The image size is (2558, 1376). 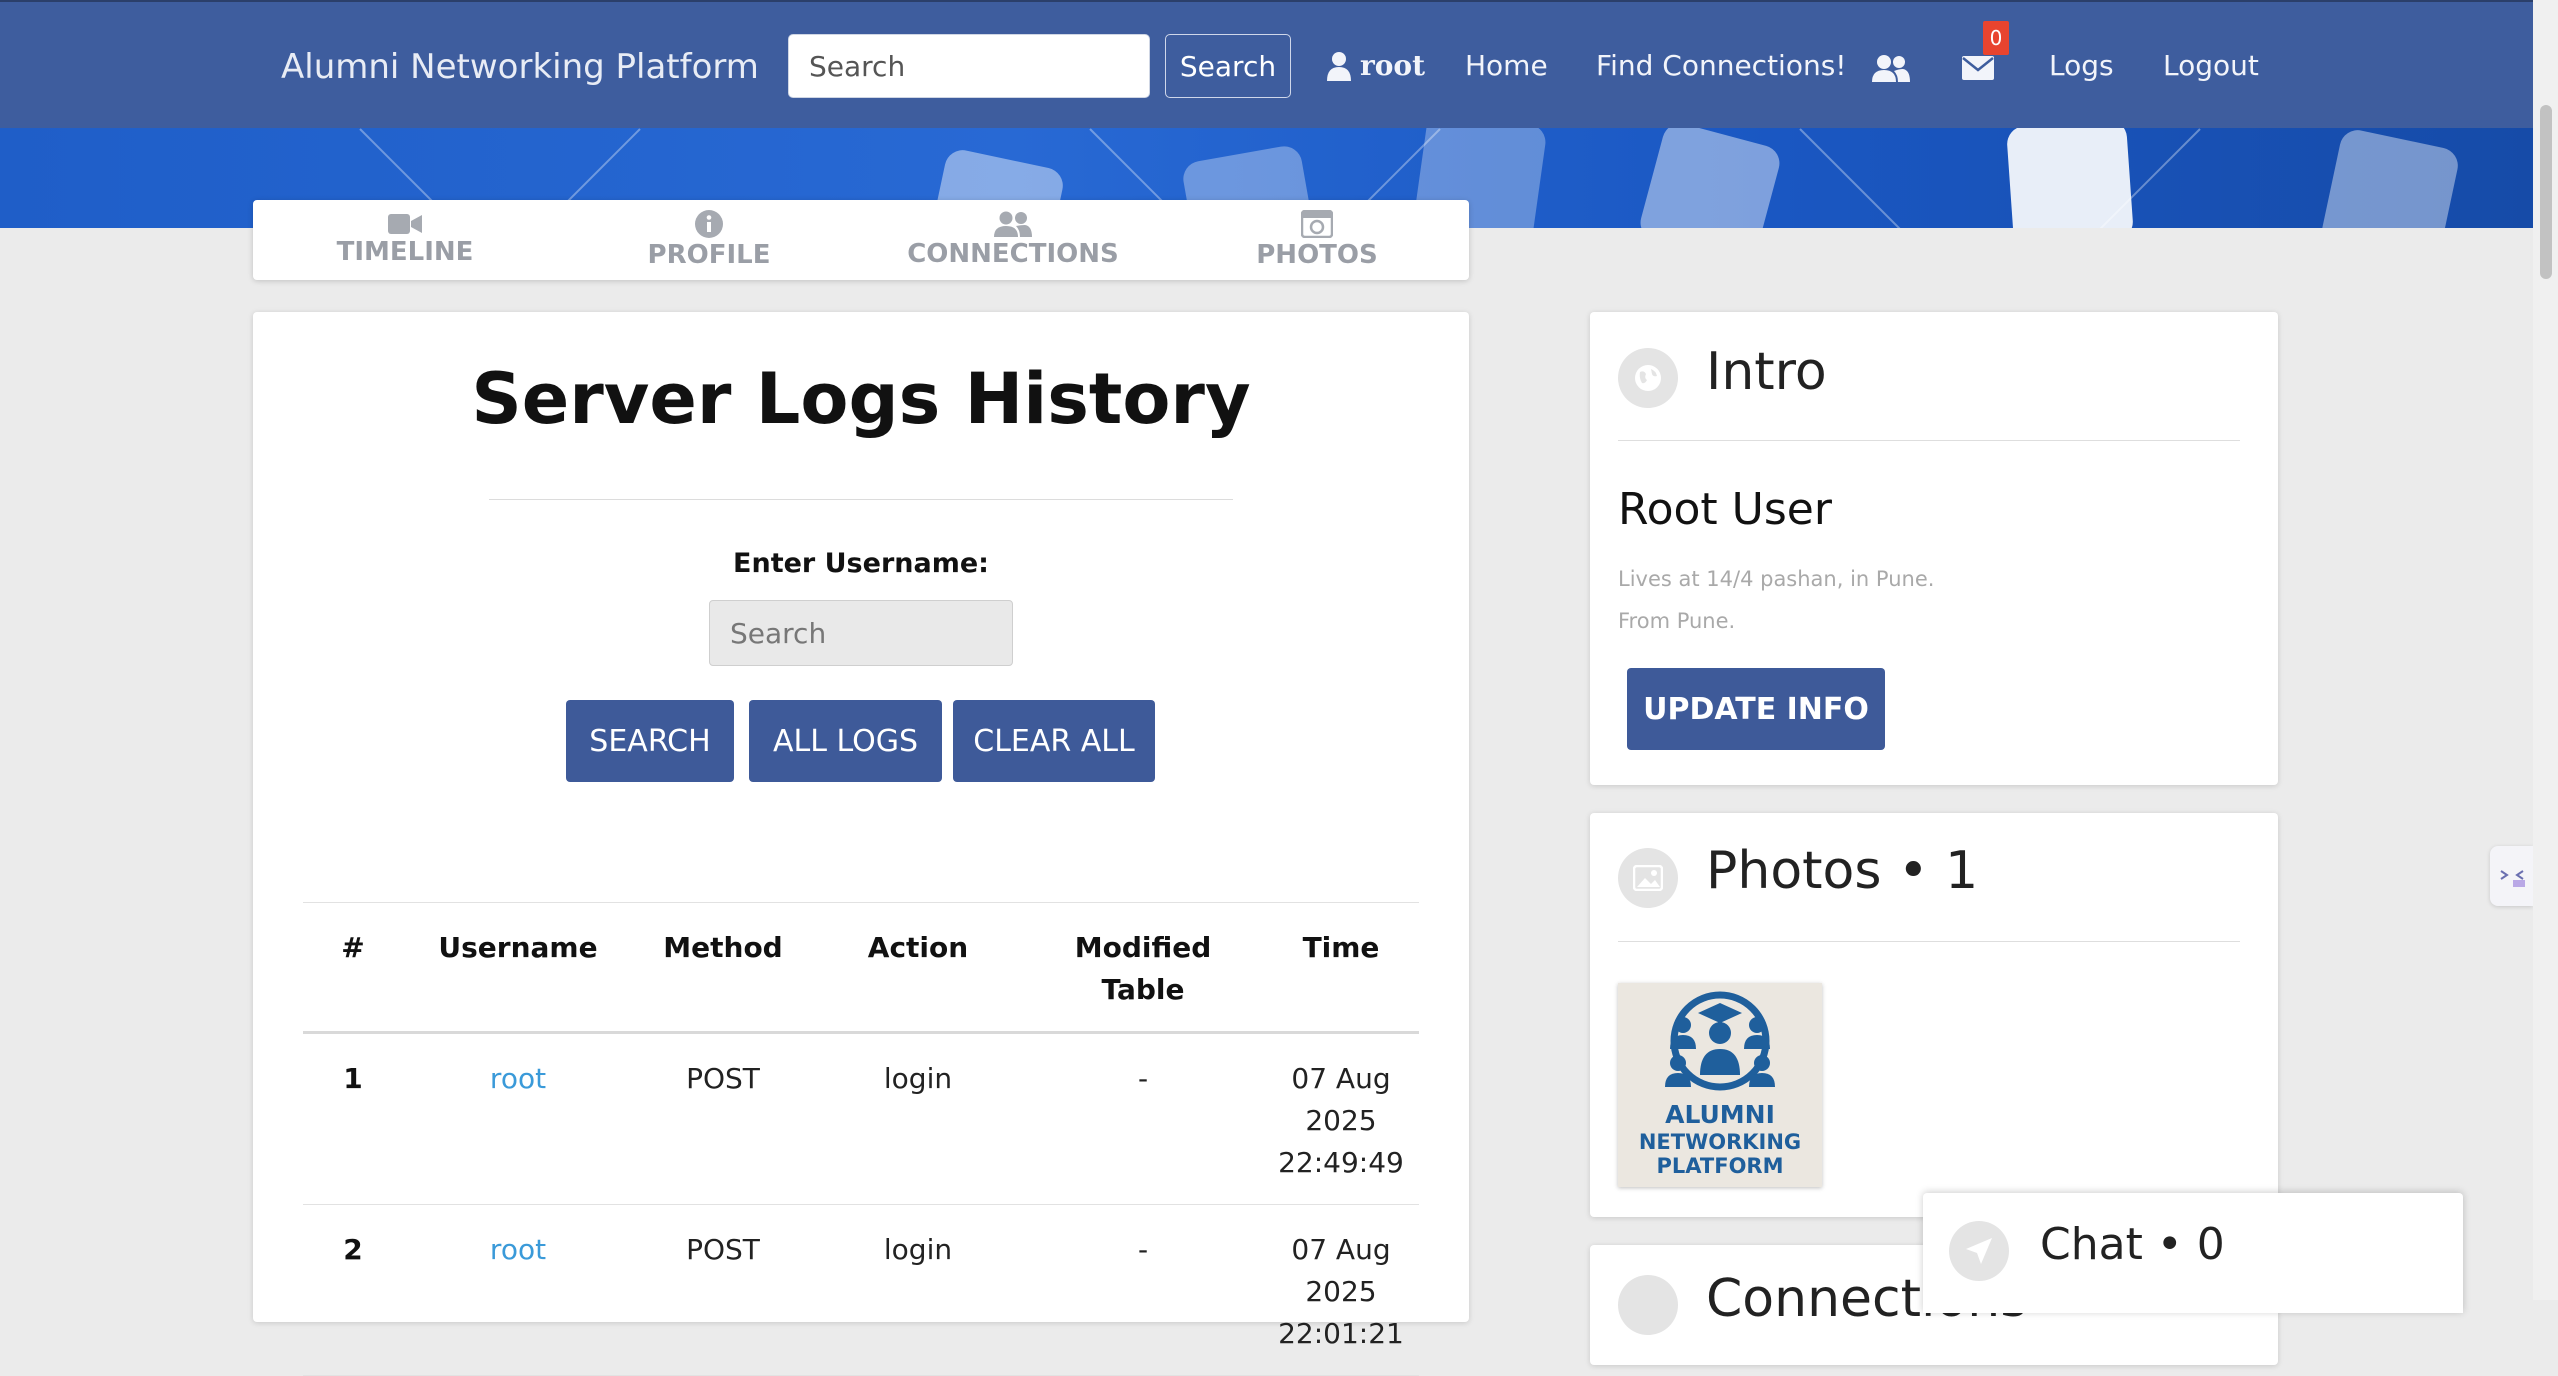 What do you see at coordinates (1143, 968) in the screenshot?
I see `col-modified-table: Modified Table` at bounding box center [1143, 968].